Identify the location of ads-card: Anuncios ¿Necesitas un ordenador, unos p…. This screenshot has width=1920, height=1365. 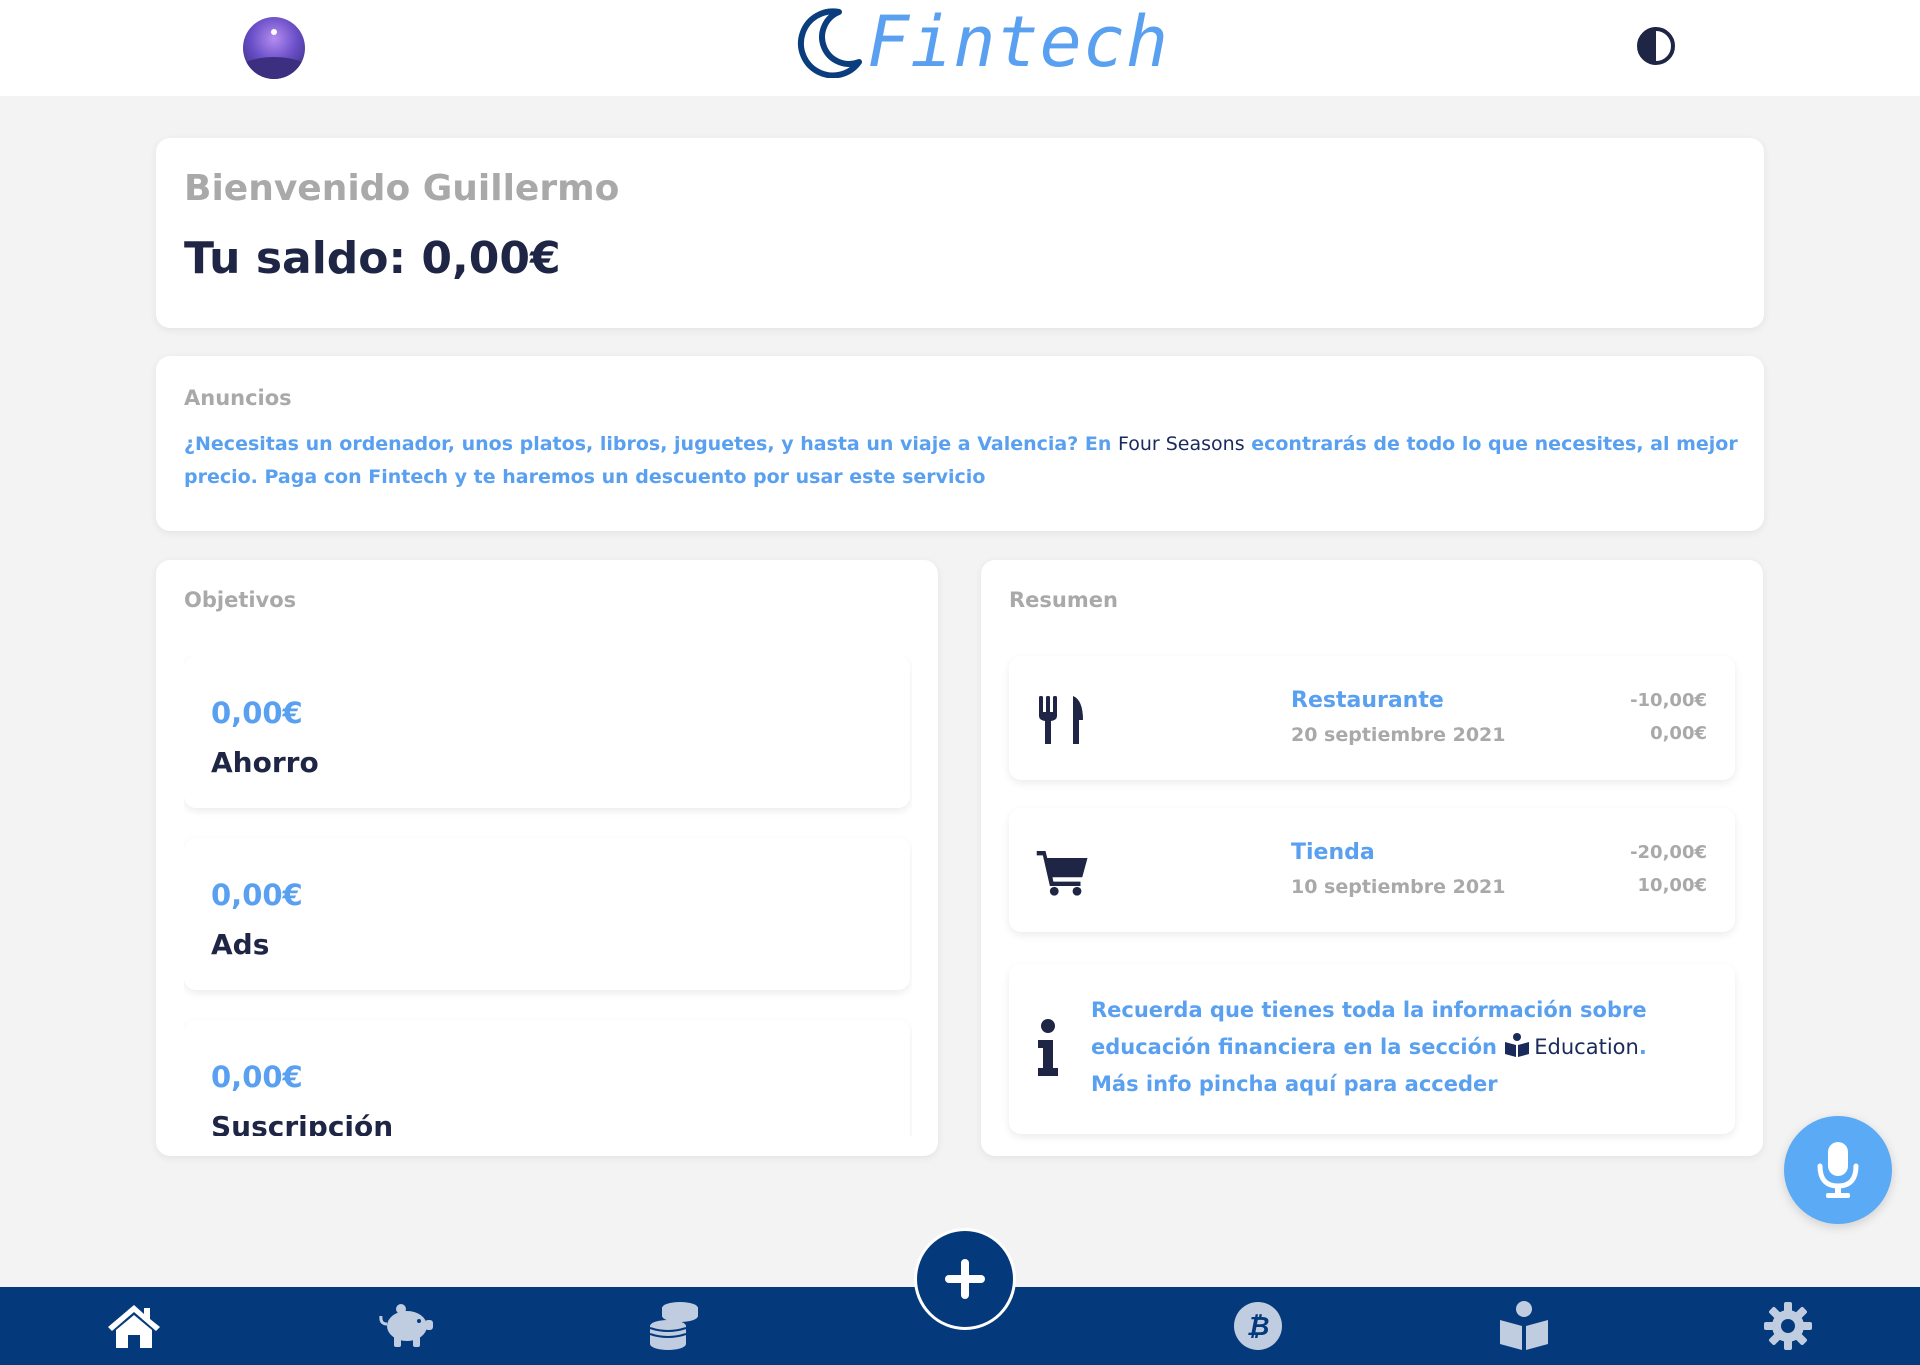
(960, 443).